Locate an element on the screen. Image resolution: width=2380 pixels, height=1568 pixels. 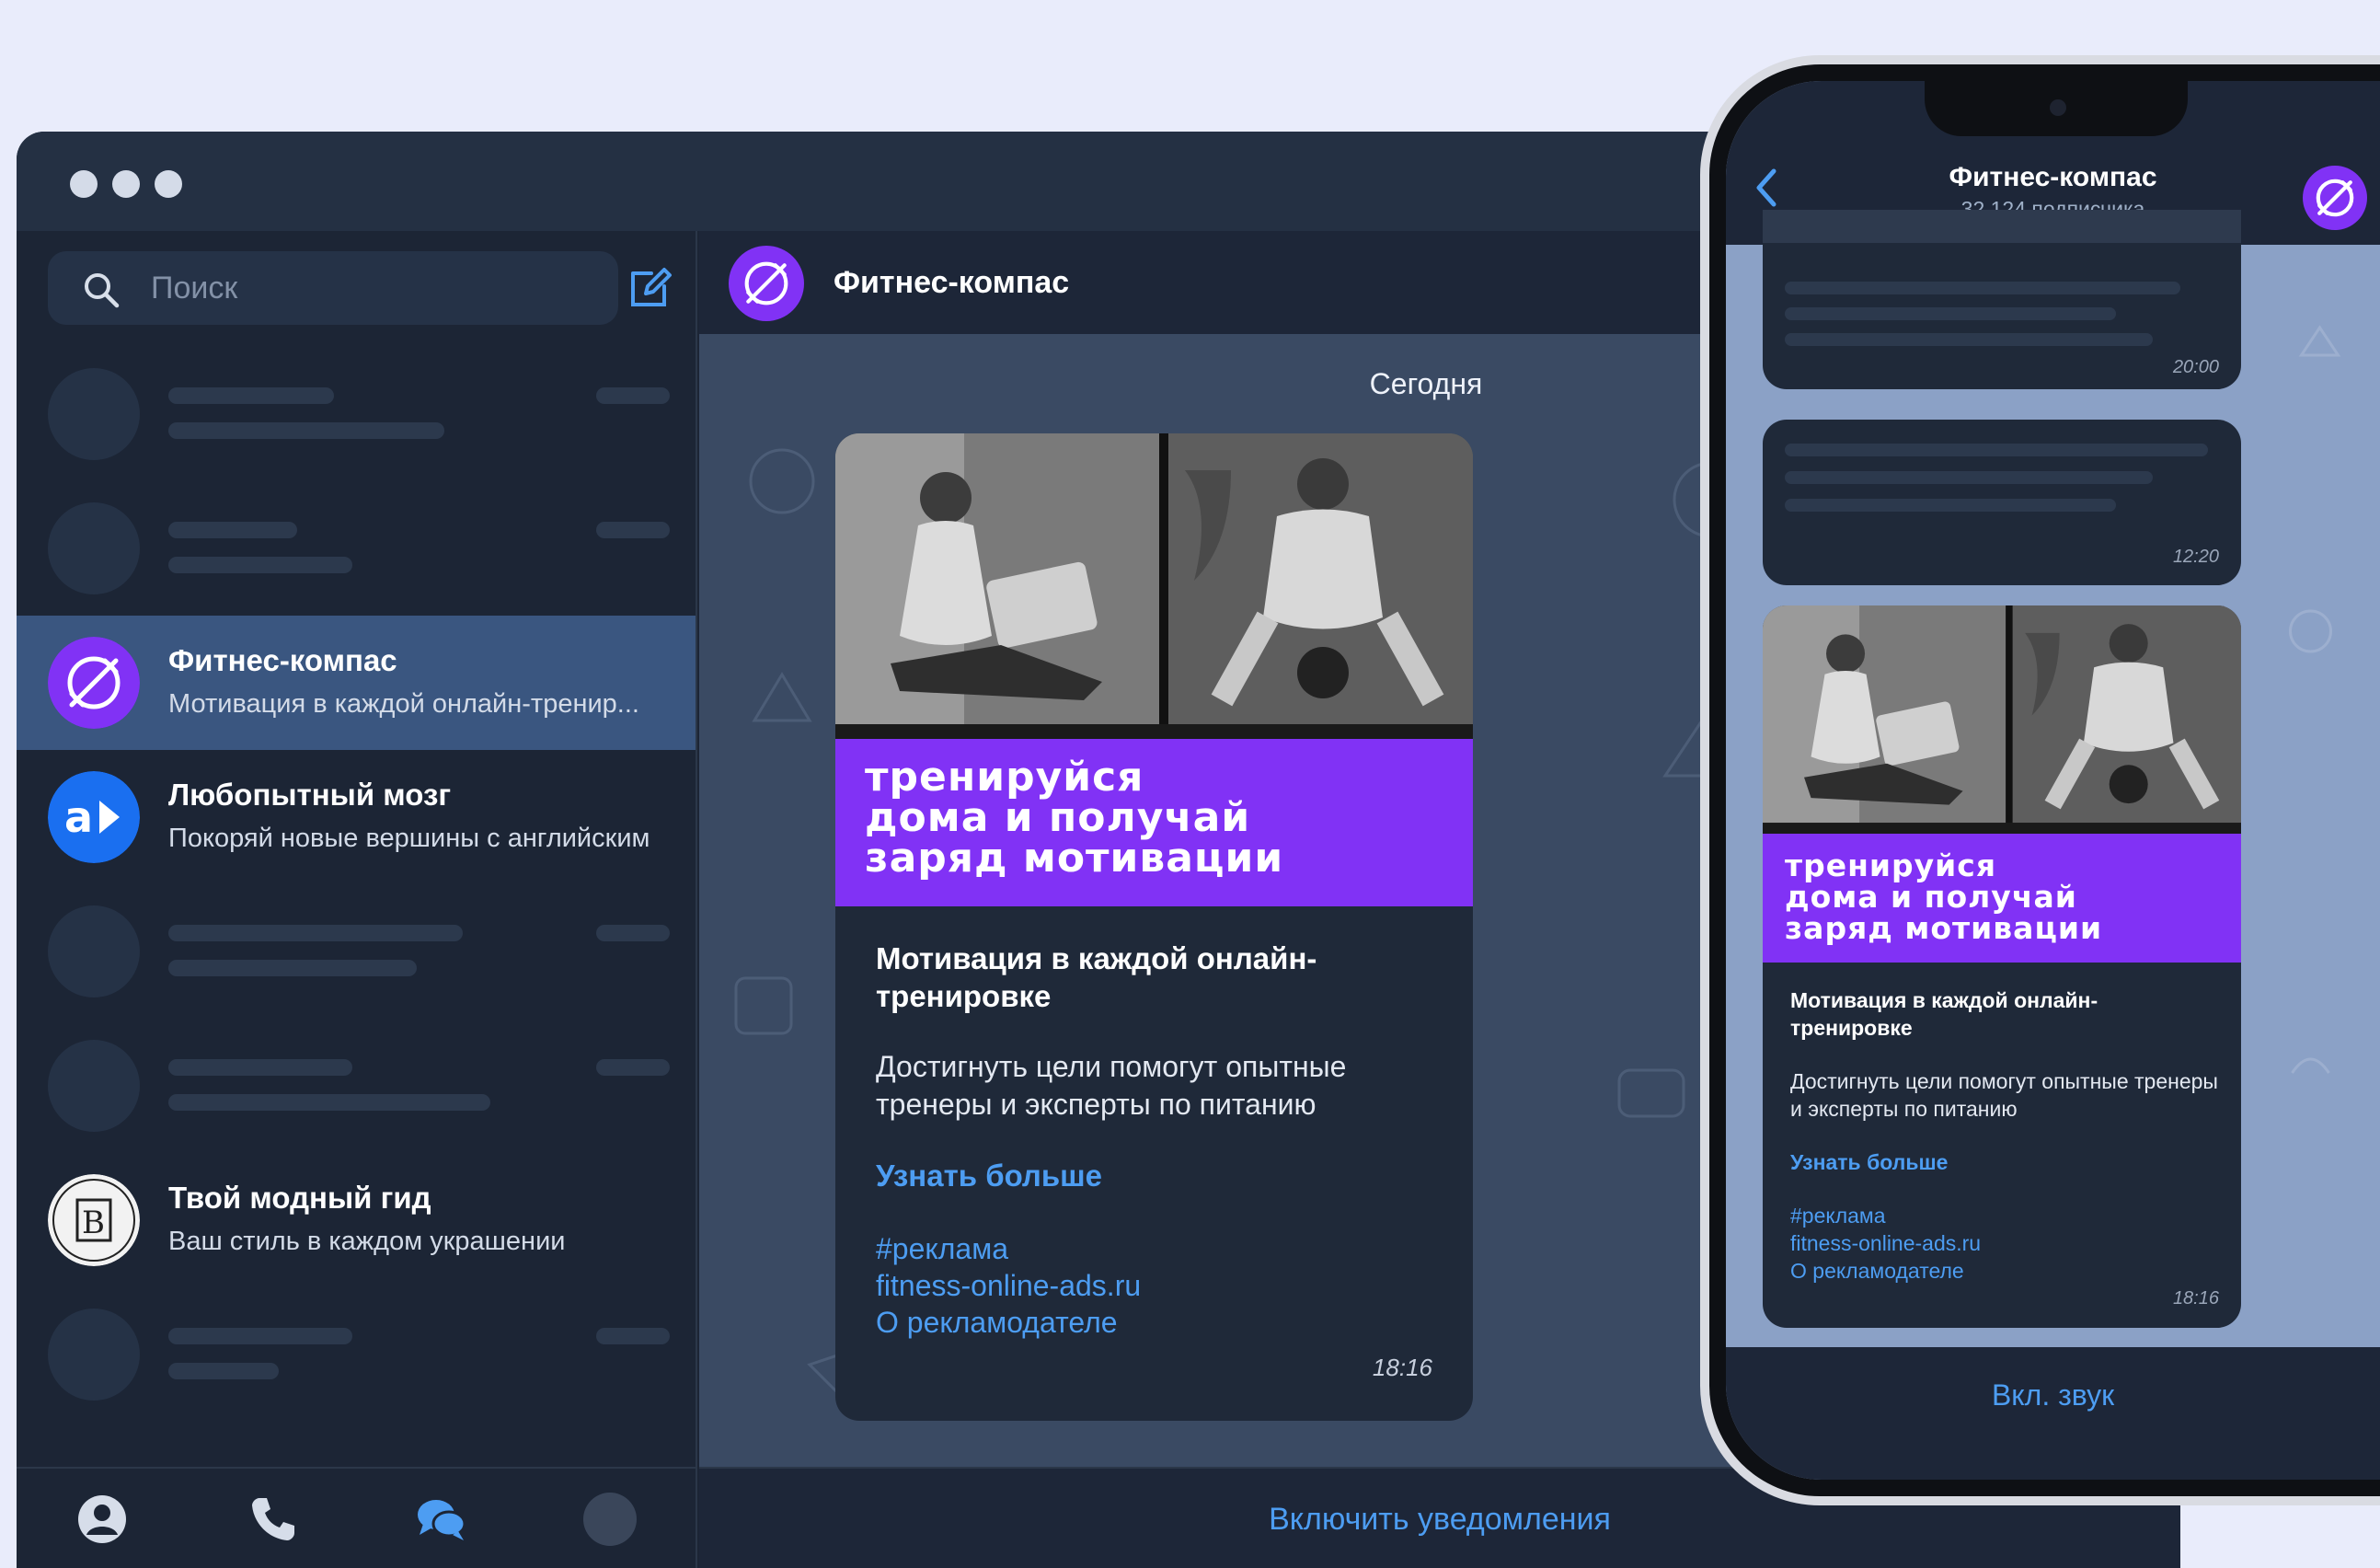
message-bubble: 12:20 is located at coordinates (2002, 502).